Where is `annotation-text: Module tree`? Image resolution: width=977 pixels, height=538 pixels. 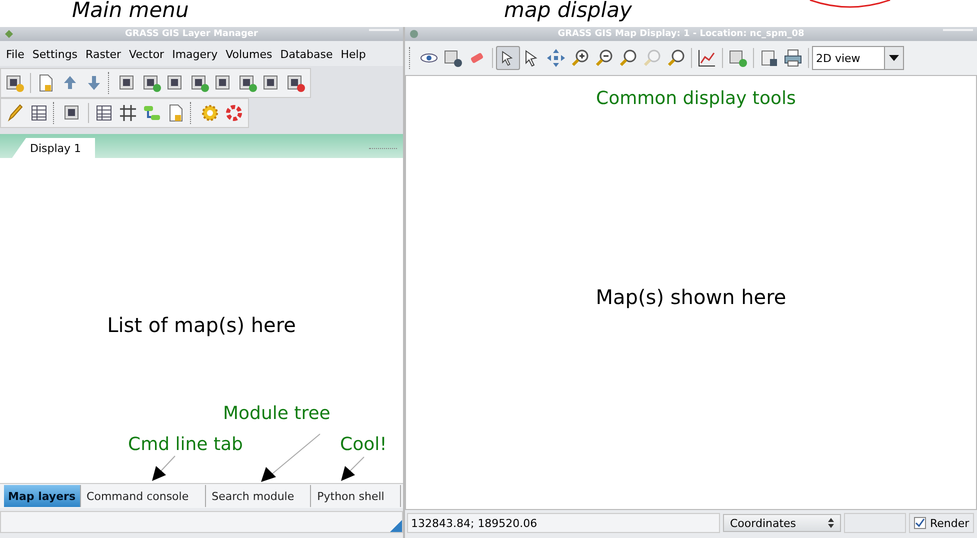 annotation-text: Module tree is located at coordinates (276, 413).